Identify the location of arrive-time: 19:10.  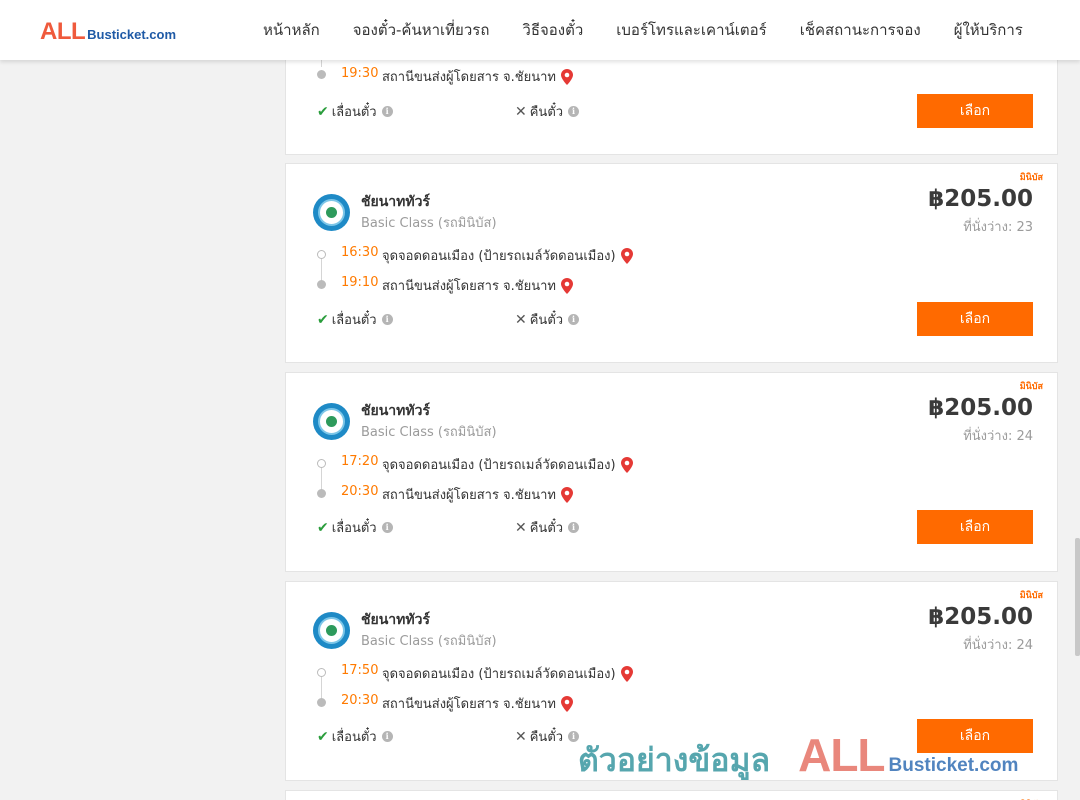
(360, 282).